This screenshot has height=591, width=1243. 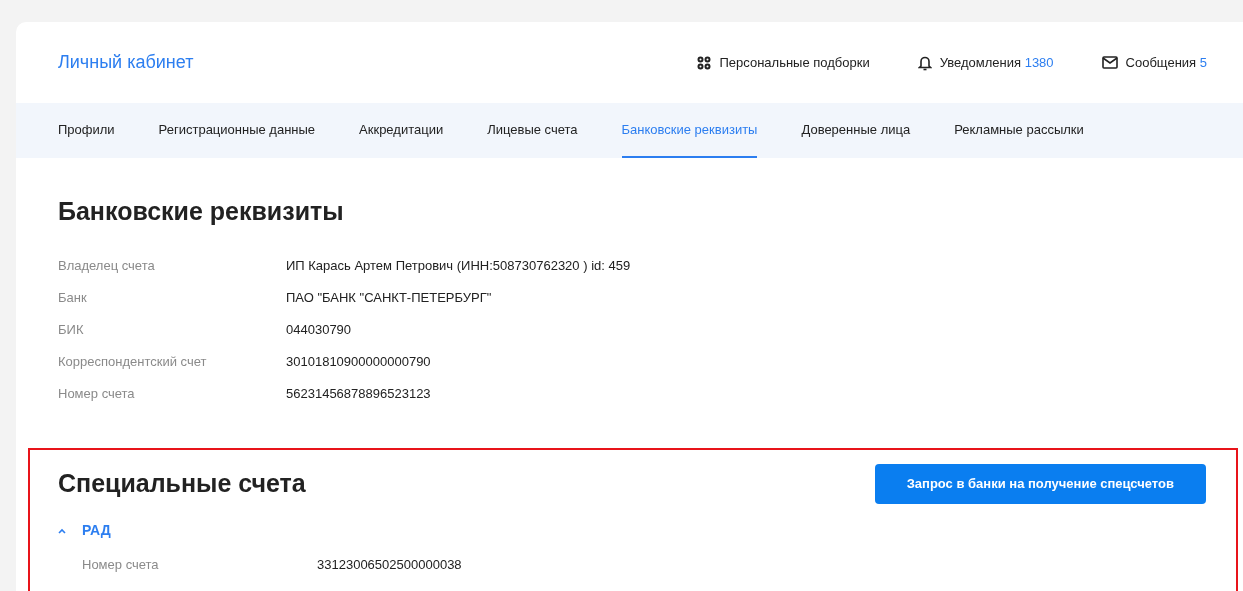 What do you see at coordinates (704, 62) in the screenshot?
I see `collections-icon` at bounding box center [704, 62].